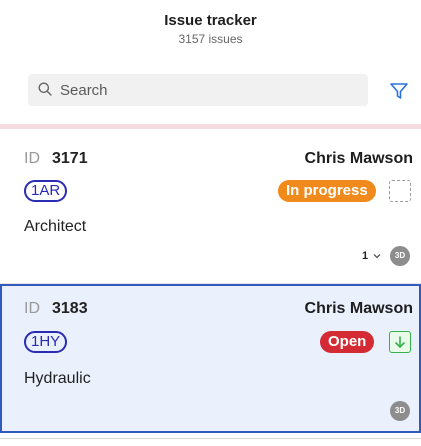 The height and width of the screenshot is (446, 421). What do you see at coordinates (377, 256) in the screenshot?
I see `chevron-down-icon` at bounding box center [377, 256].